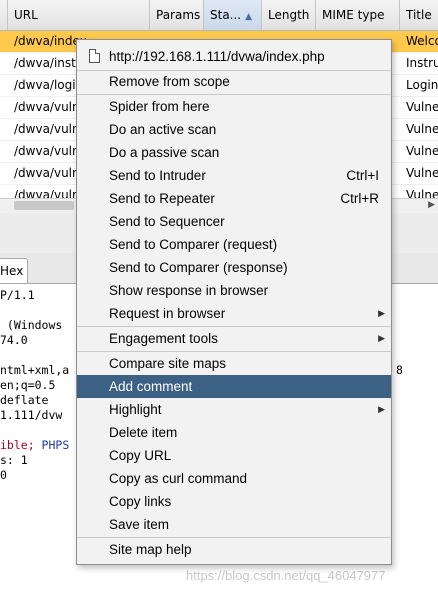 The height and width of the screenshot is (596, 438). What do you see at coordinates (55, 445) in the screenshot?
I see `cookie-name: PHPS` at bounding box center [55, 445].